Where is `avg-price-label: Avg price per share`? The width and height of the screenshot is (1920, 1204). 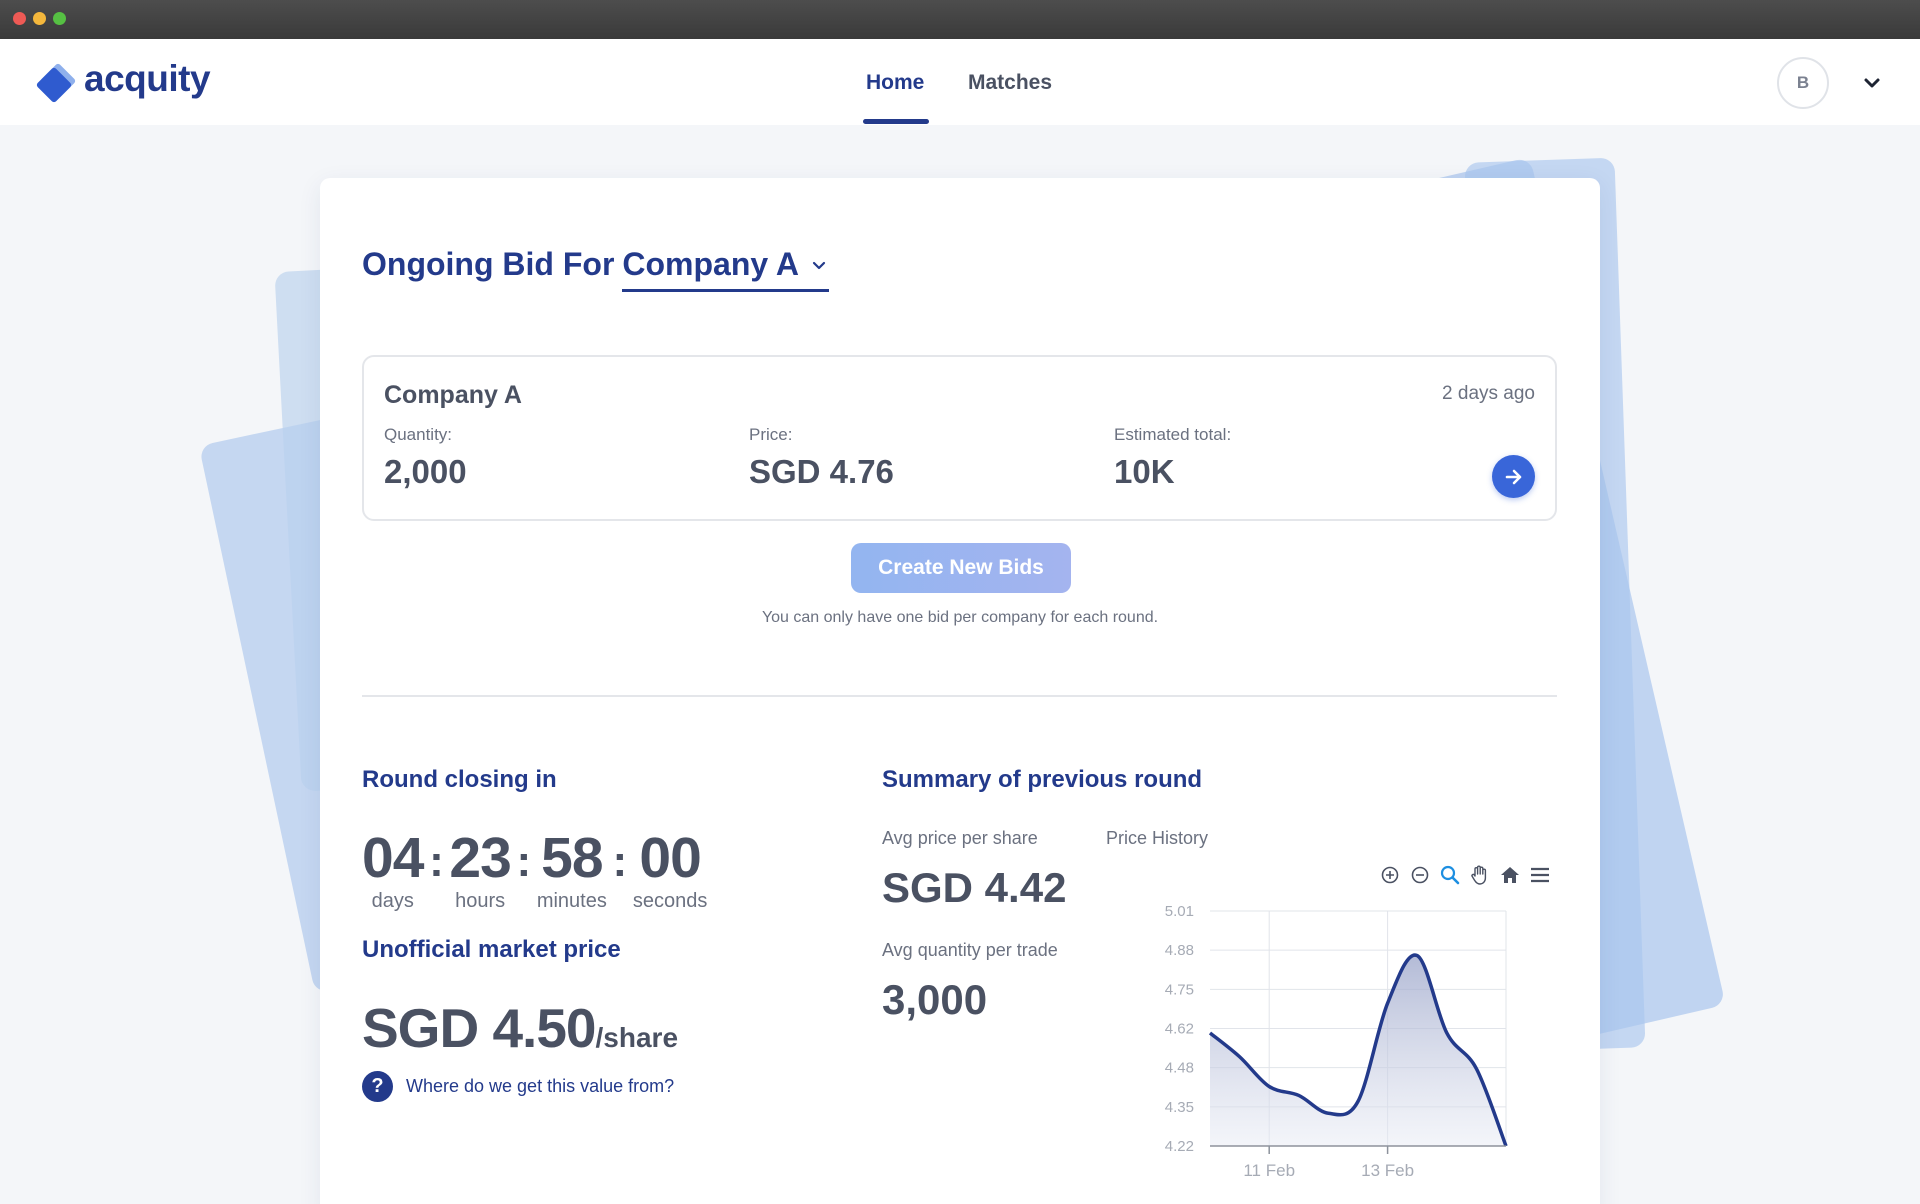
avg-price-label: Avg price per share is located at coordinates (960, 838).